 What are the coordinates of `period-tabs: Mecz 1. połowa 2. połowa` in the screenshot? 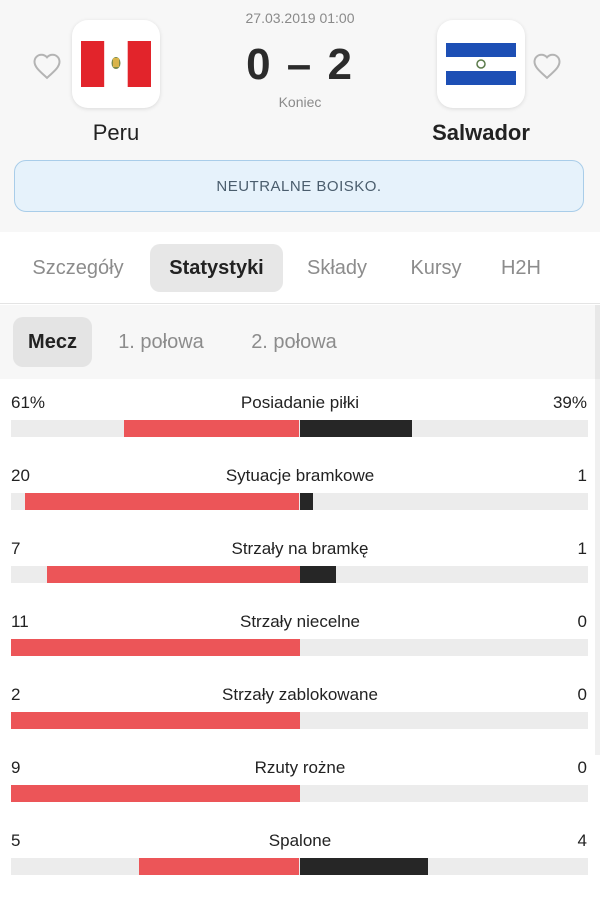 It's located at (300, 342).